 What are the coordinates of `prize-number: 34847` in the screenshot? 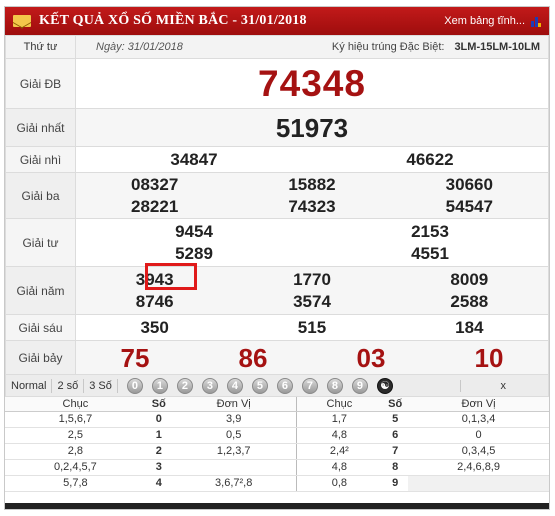 It's located at (194, 159).